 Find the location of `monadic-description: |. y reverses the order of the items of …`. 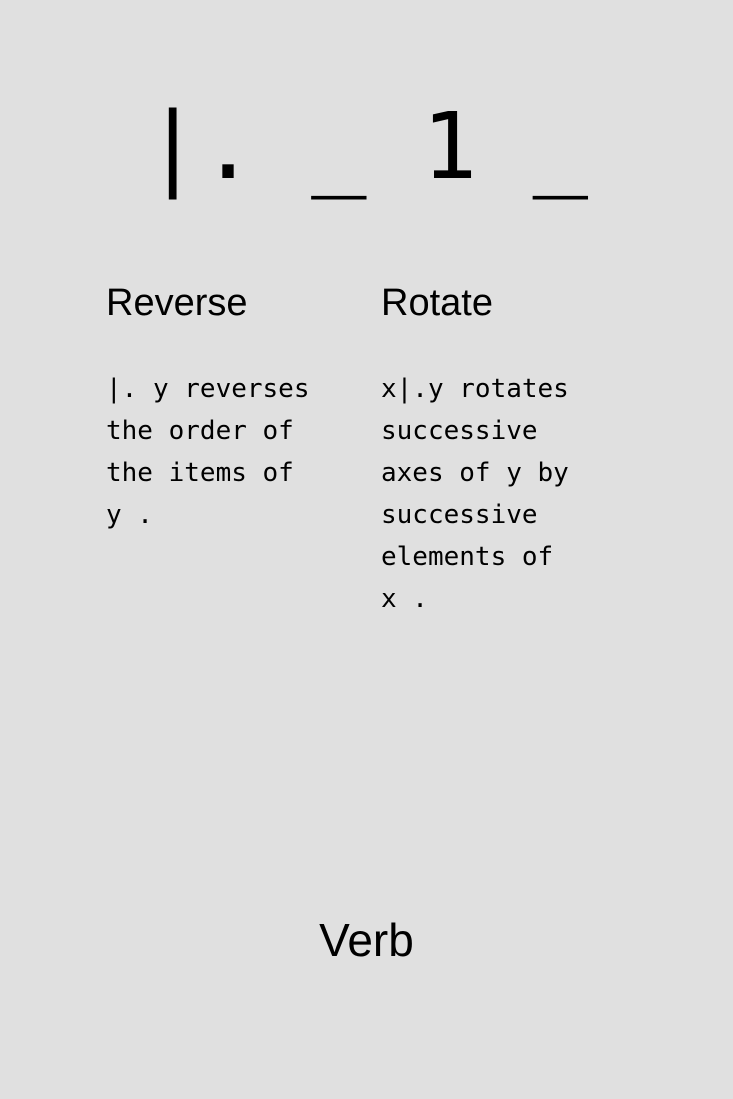

monadic-description: |. y reverses the order of the items of … is located at coordinates (208, 452).